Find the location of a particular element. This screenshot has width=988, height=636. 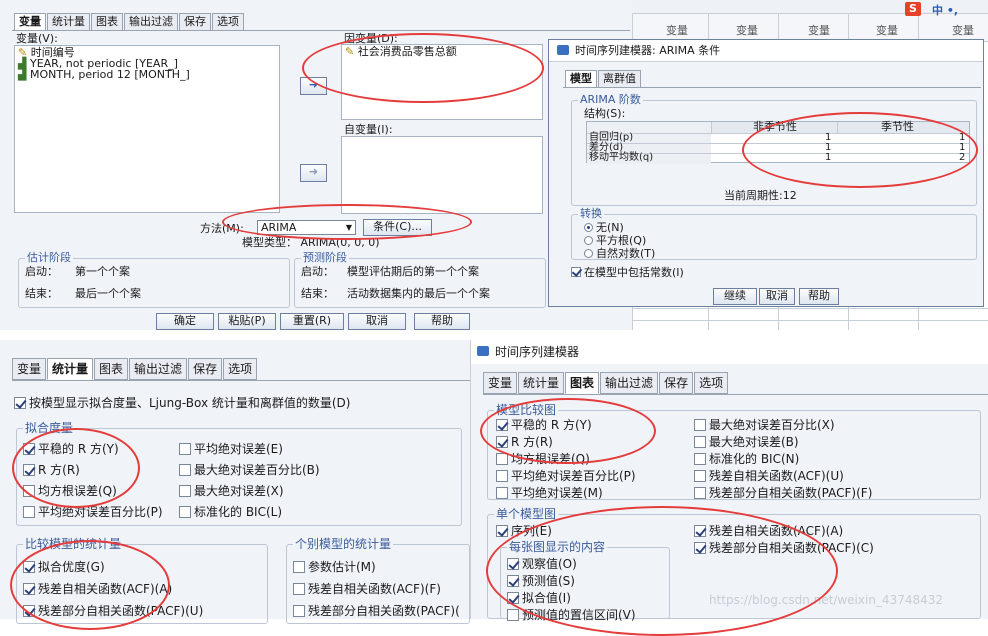

move-to-independent-button: ➜ is located at coordinates (313, 173).